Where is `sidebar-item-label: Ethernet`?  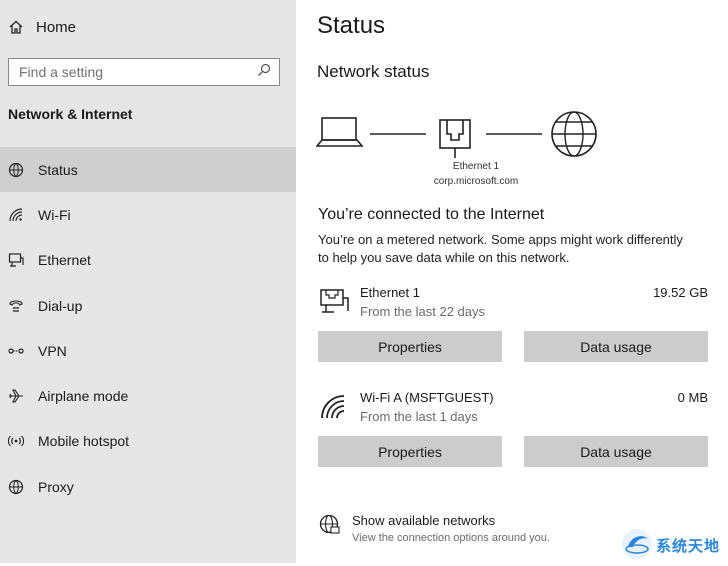 sidebar-item-label: Ethernet is located at coordinates (64, 260).